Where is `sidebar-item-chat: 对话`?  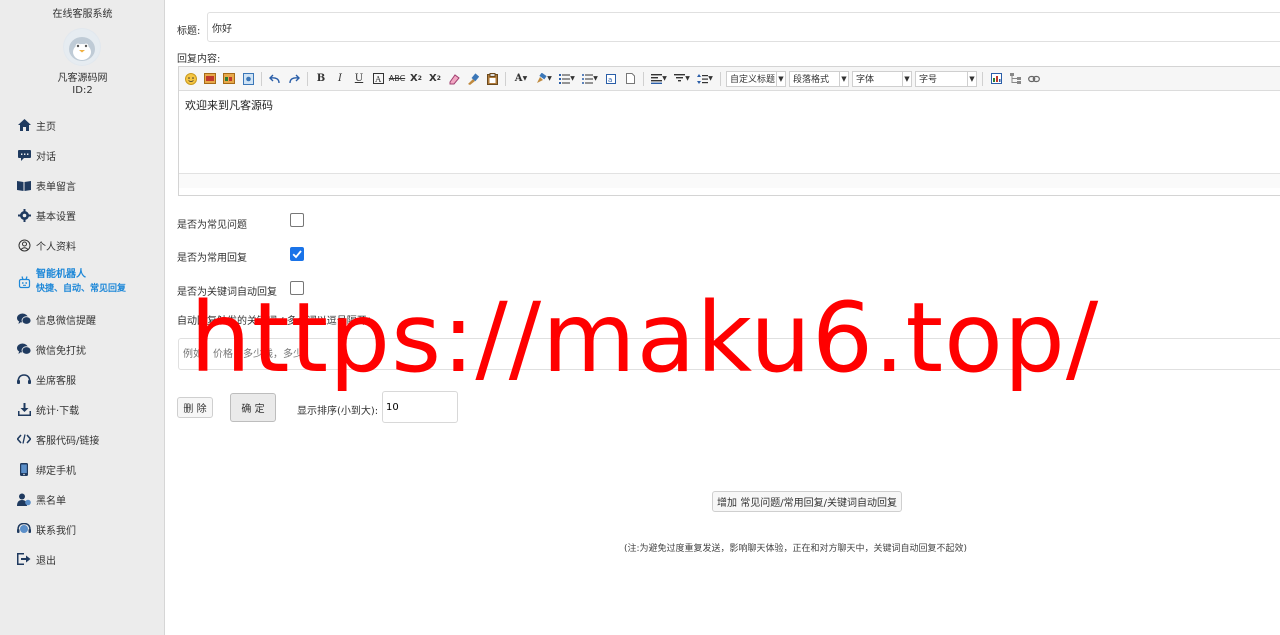
sidebar-item-chat: 对话 is located at coordinates (82, 155).